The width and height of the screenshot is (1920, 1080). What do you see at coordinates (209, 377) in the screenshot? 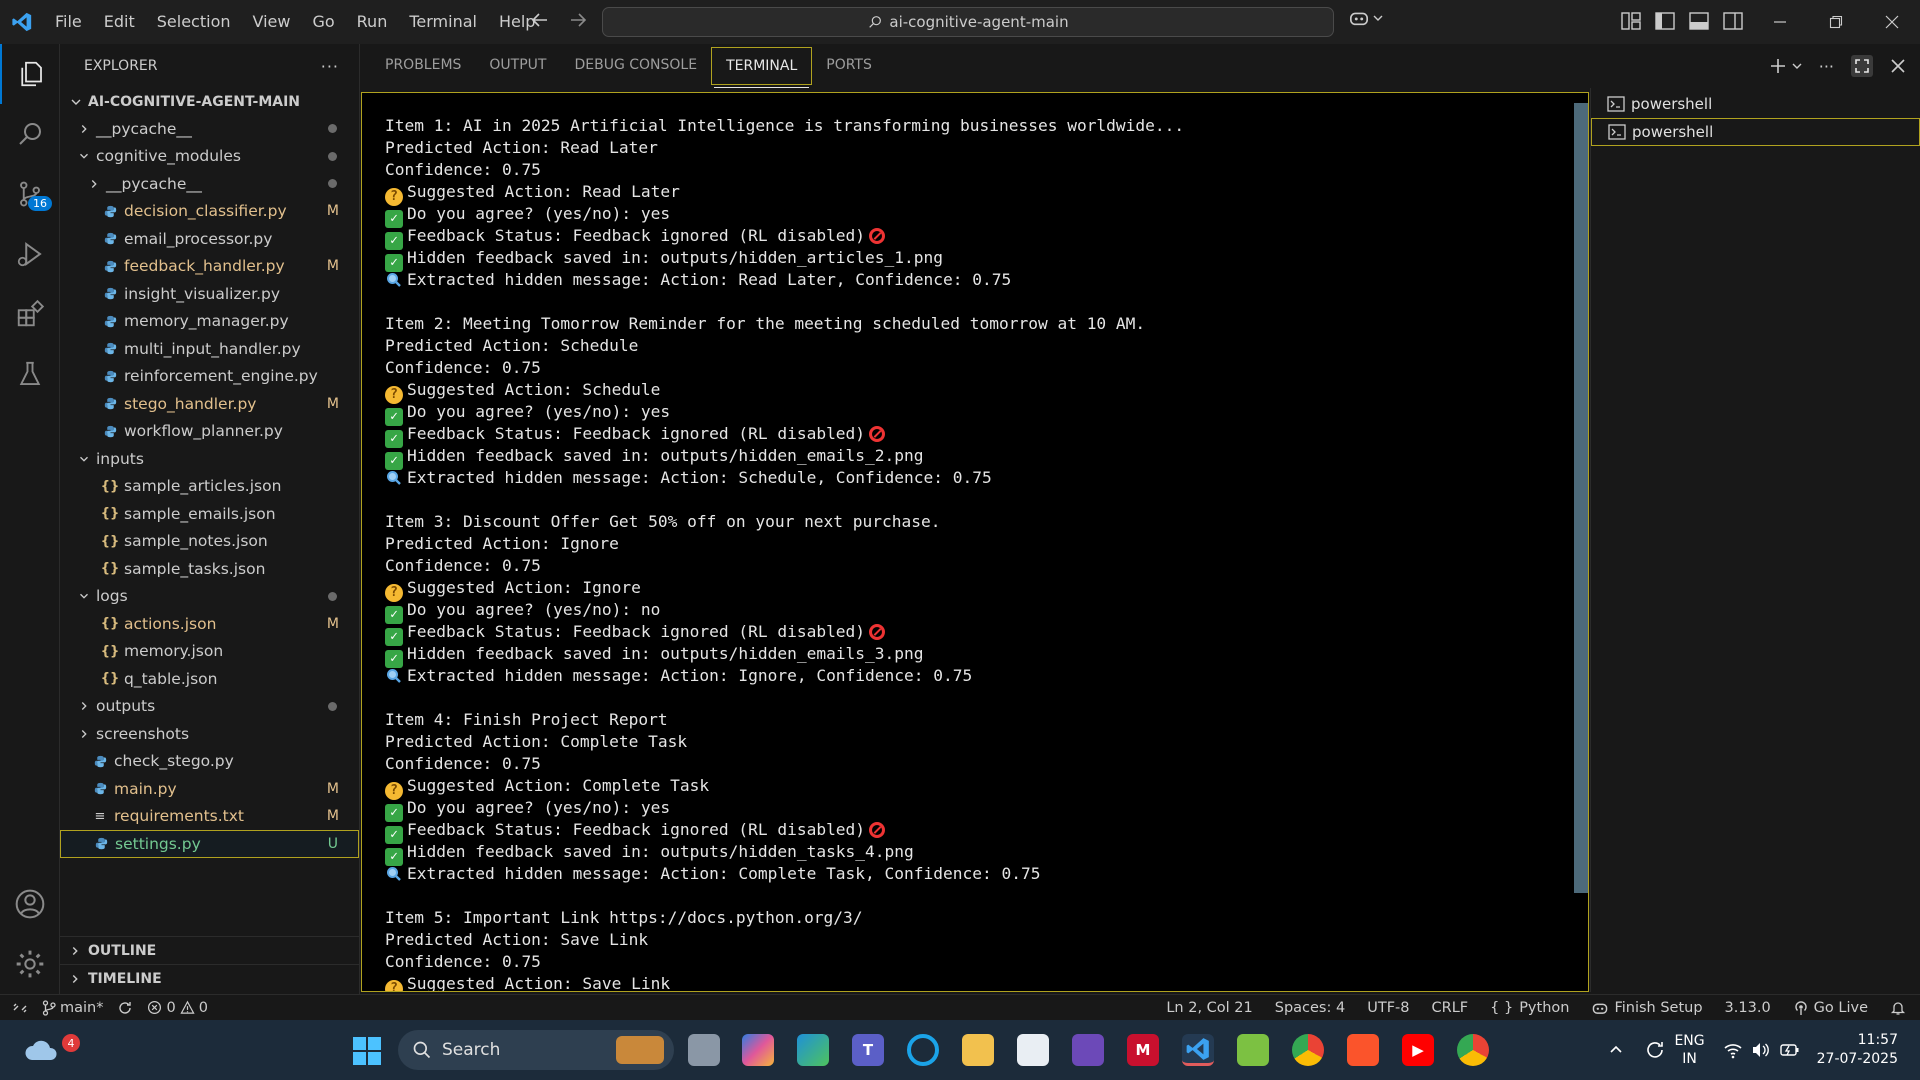
I see `file-item: reinforcement_engine.py` at bounding box center [209, 377].